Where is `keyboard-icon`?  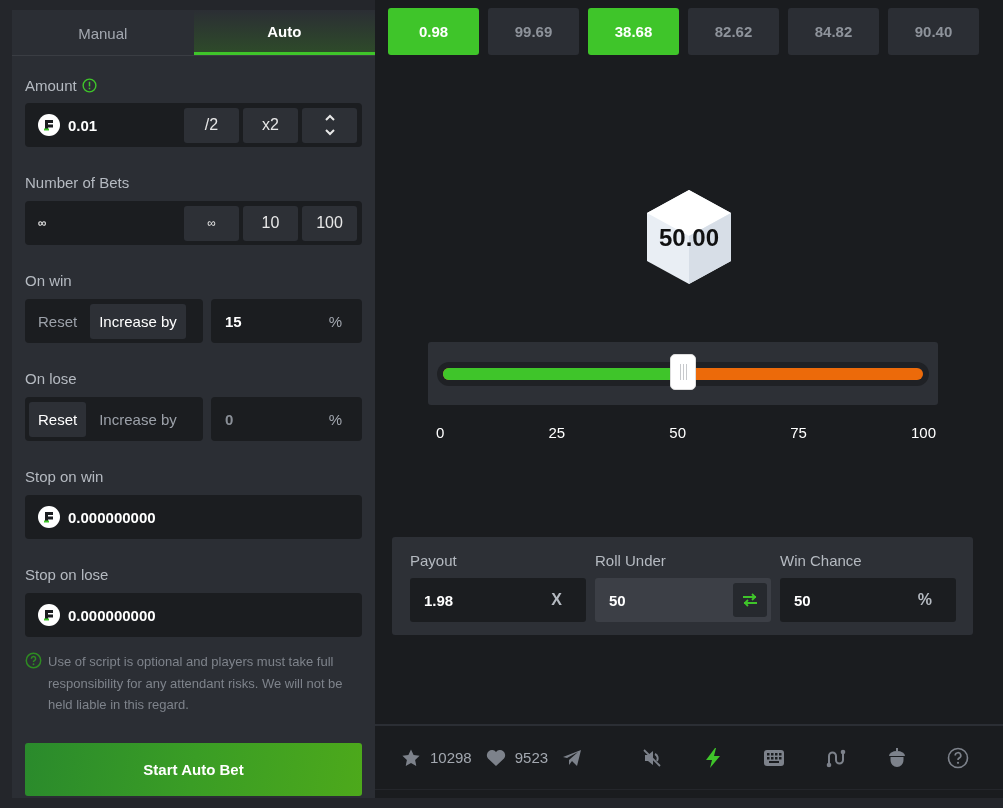 keyboard-icon is located at coordinates (774, 757).